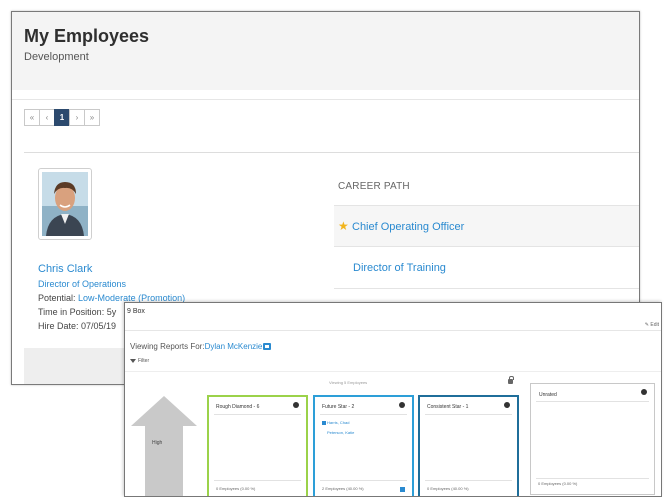 The height and width of the screenshot is (497, 667). Describe the element at coordinates (402, 489) in the screenshot. I see `export-icon` at that location.